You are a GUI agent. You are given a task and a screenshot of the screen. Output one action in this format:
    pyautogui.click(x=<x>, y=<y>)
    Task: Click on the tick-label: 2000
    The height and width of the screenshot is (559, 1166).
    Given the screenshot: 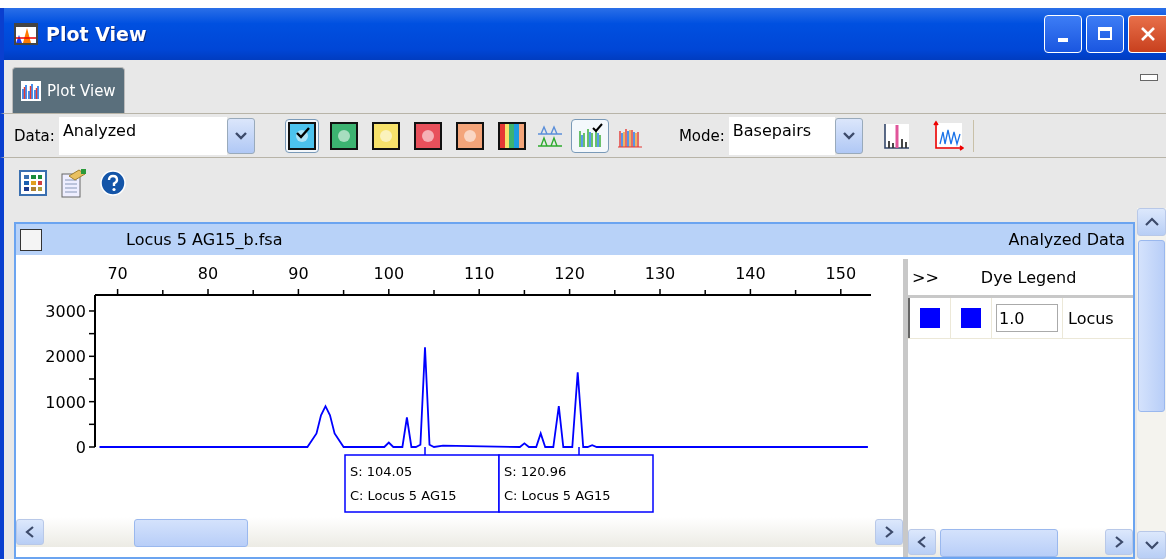 What is the action you would take?
    pyautogui.click(x=65, y=357)
    